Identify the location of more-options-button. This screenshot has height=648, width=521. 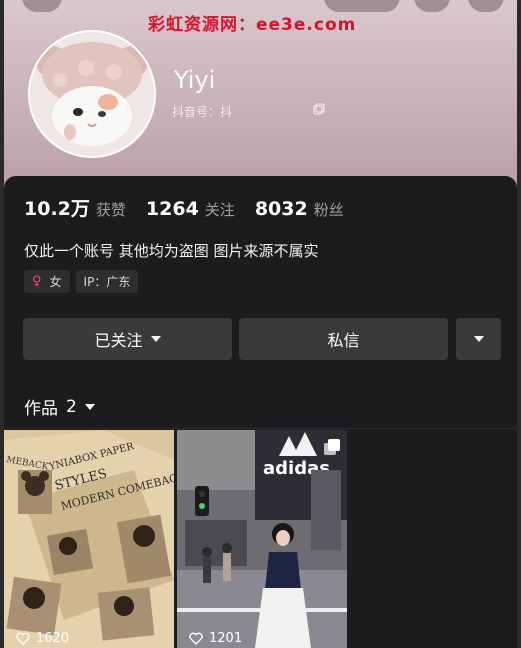
(486, 6).